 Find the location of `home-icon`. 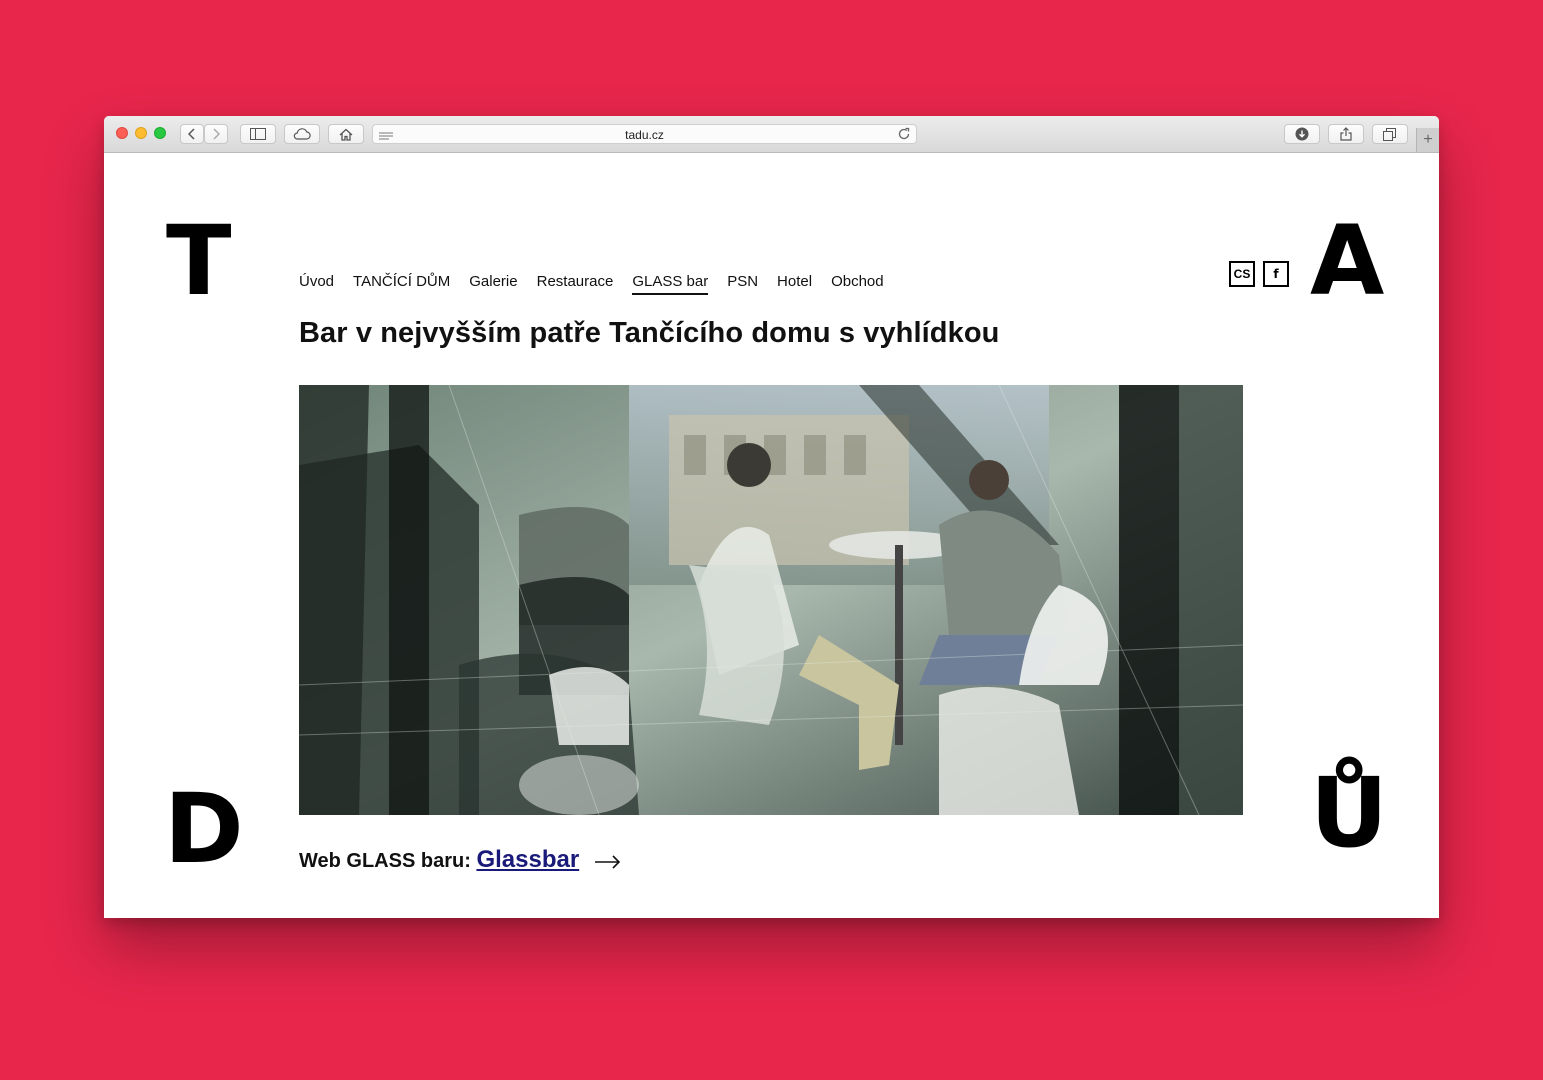

home-icon is located at coordinates (346, 134).